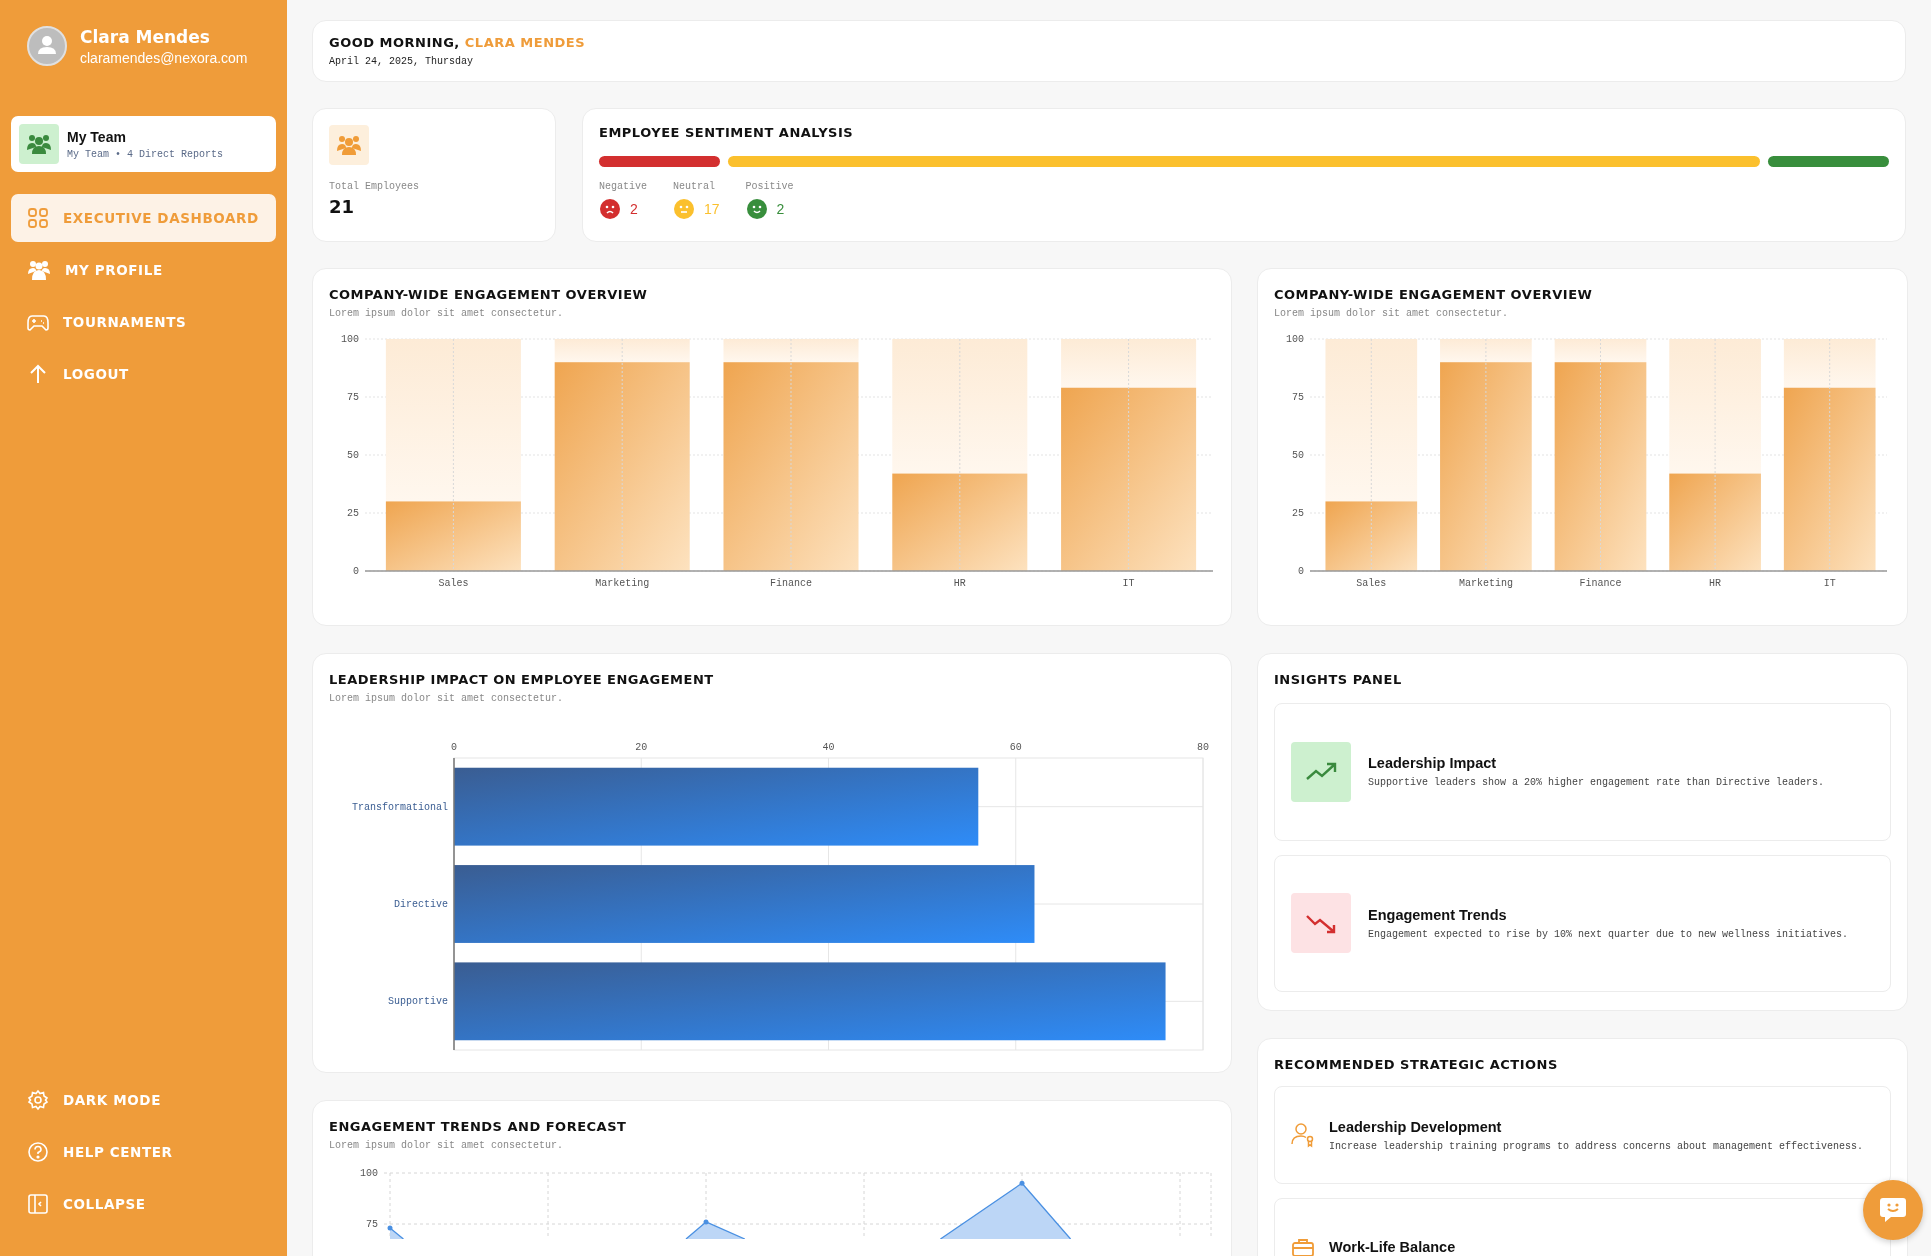  What do you see at coordinates (143, 1152) in the screenshot?
I see `nav-item: HELP CENTER` at bounding box center [143, 1152].